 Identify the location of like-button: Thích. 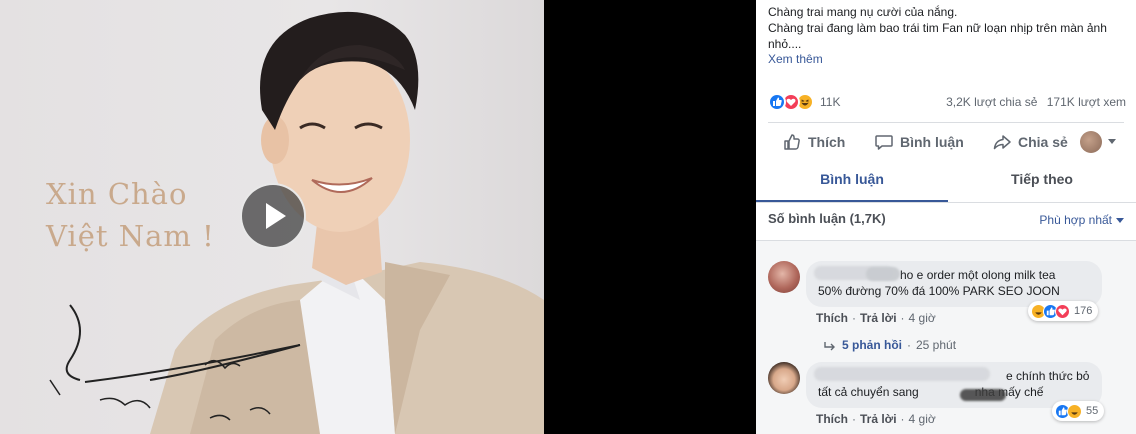
(813, 142).